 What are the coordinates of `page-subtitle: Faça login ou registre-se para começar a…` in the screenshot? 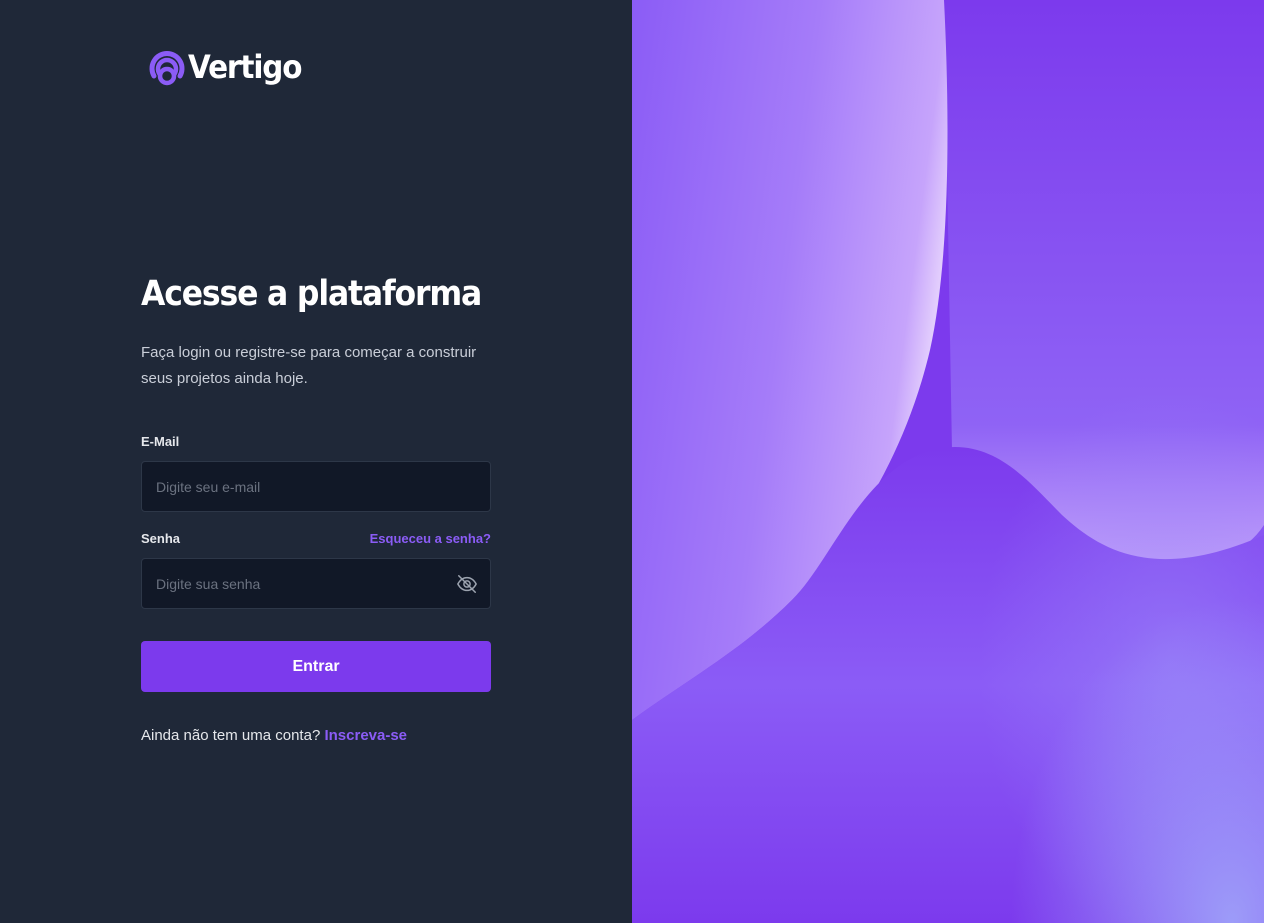 It's located at (309, 365).